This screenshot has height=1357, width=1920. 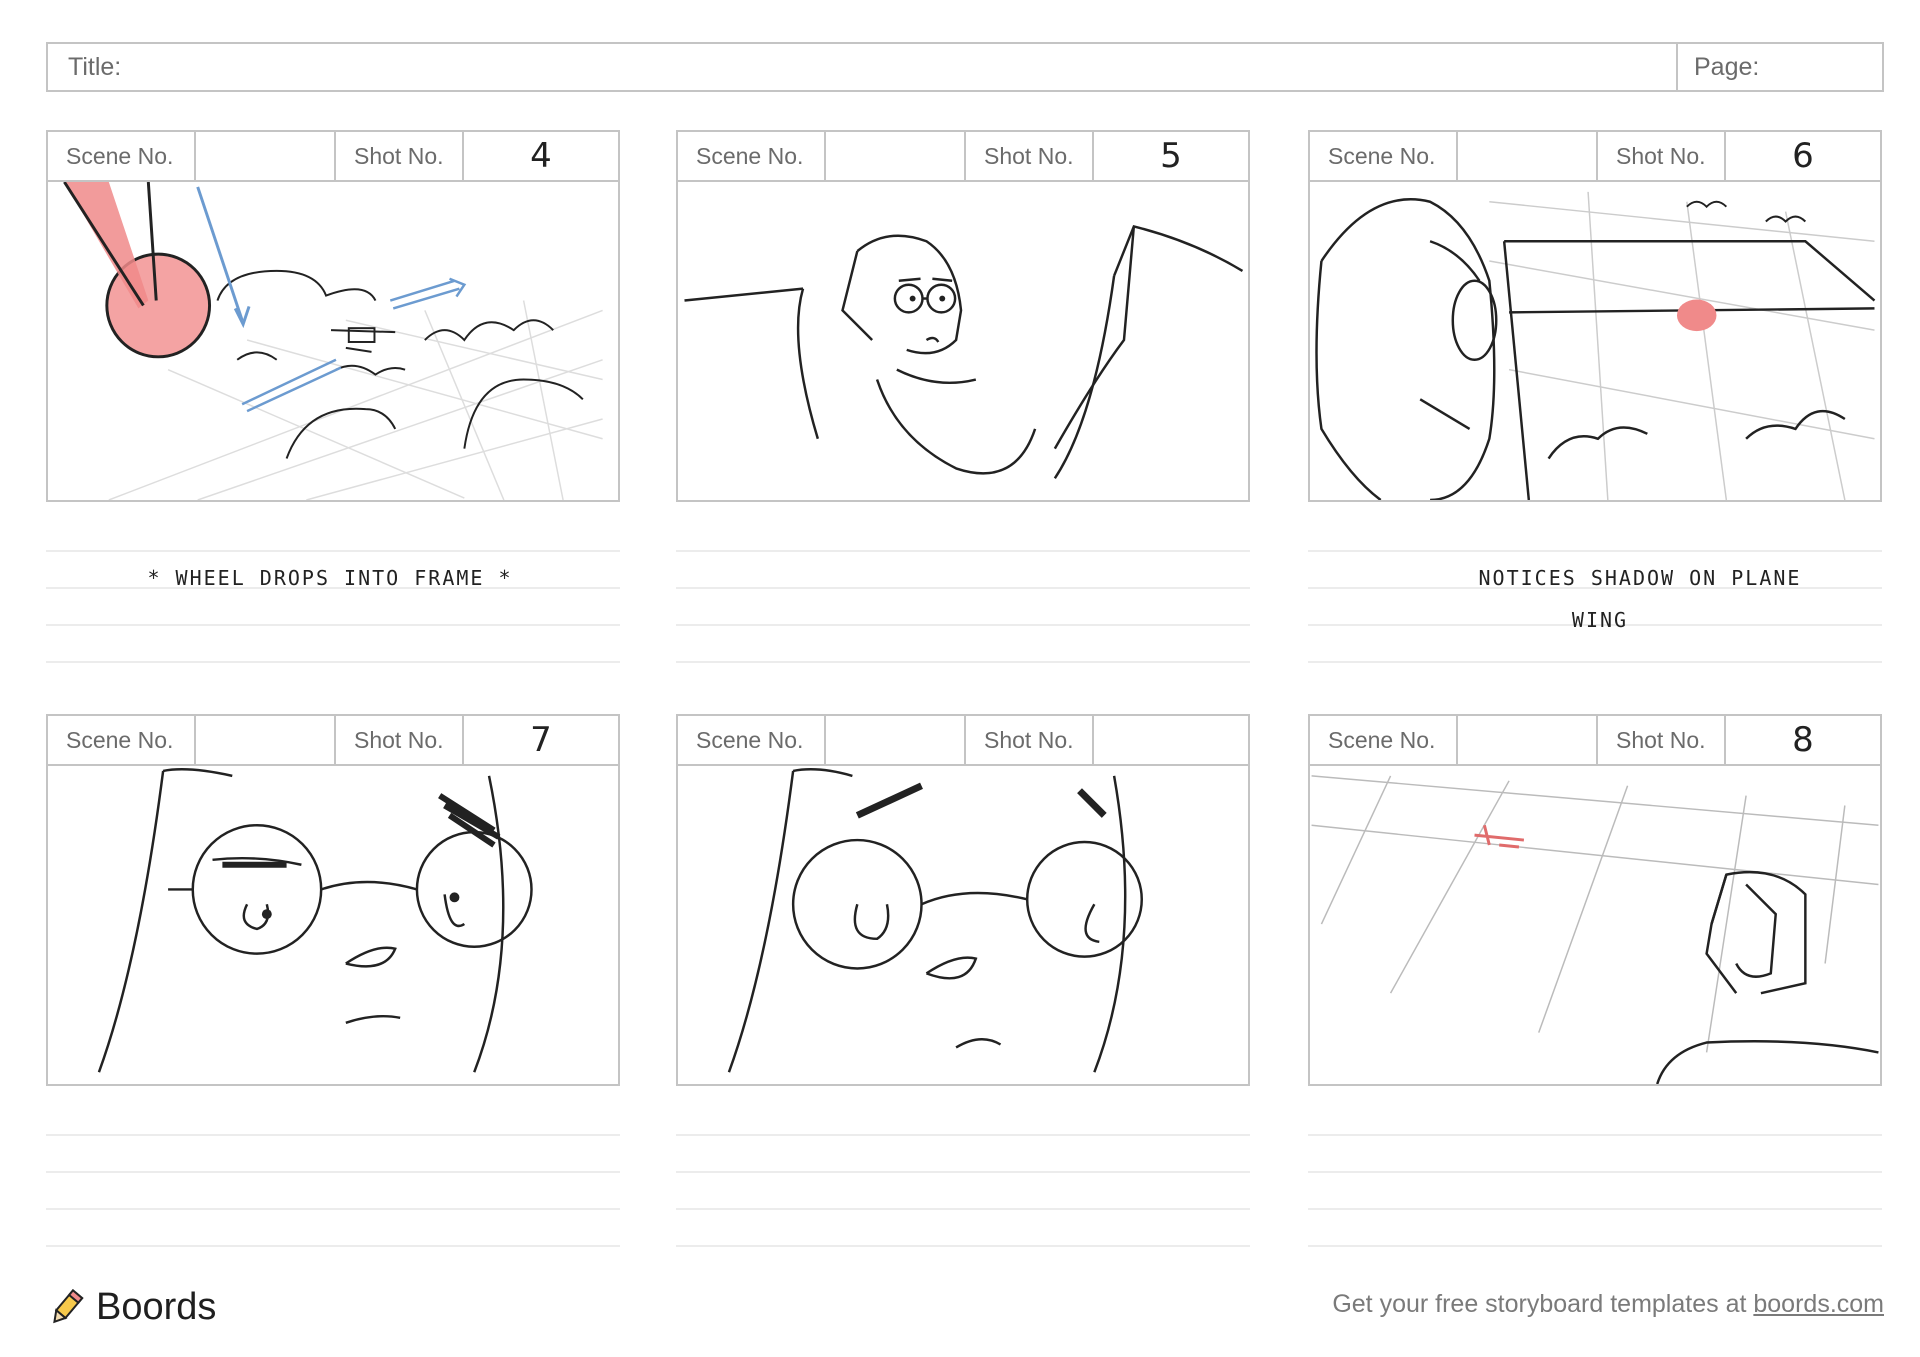 I want to click on page-field: Page:, so click(x=1780, y=67).